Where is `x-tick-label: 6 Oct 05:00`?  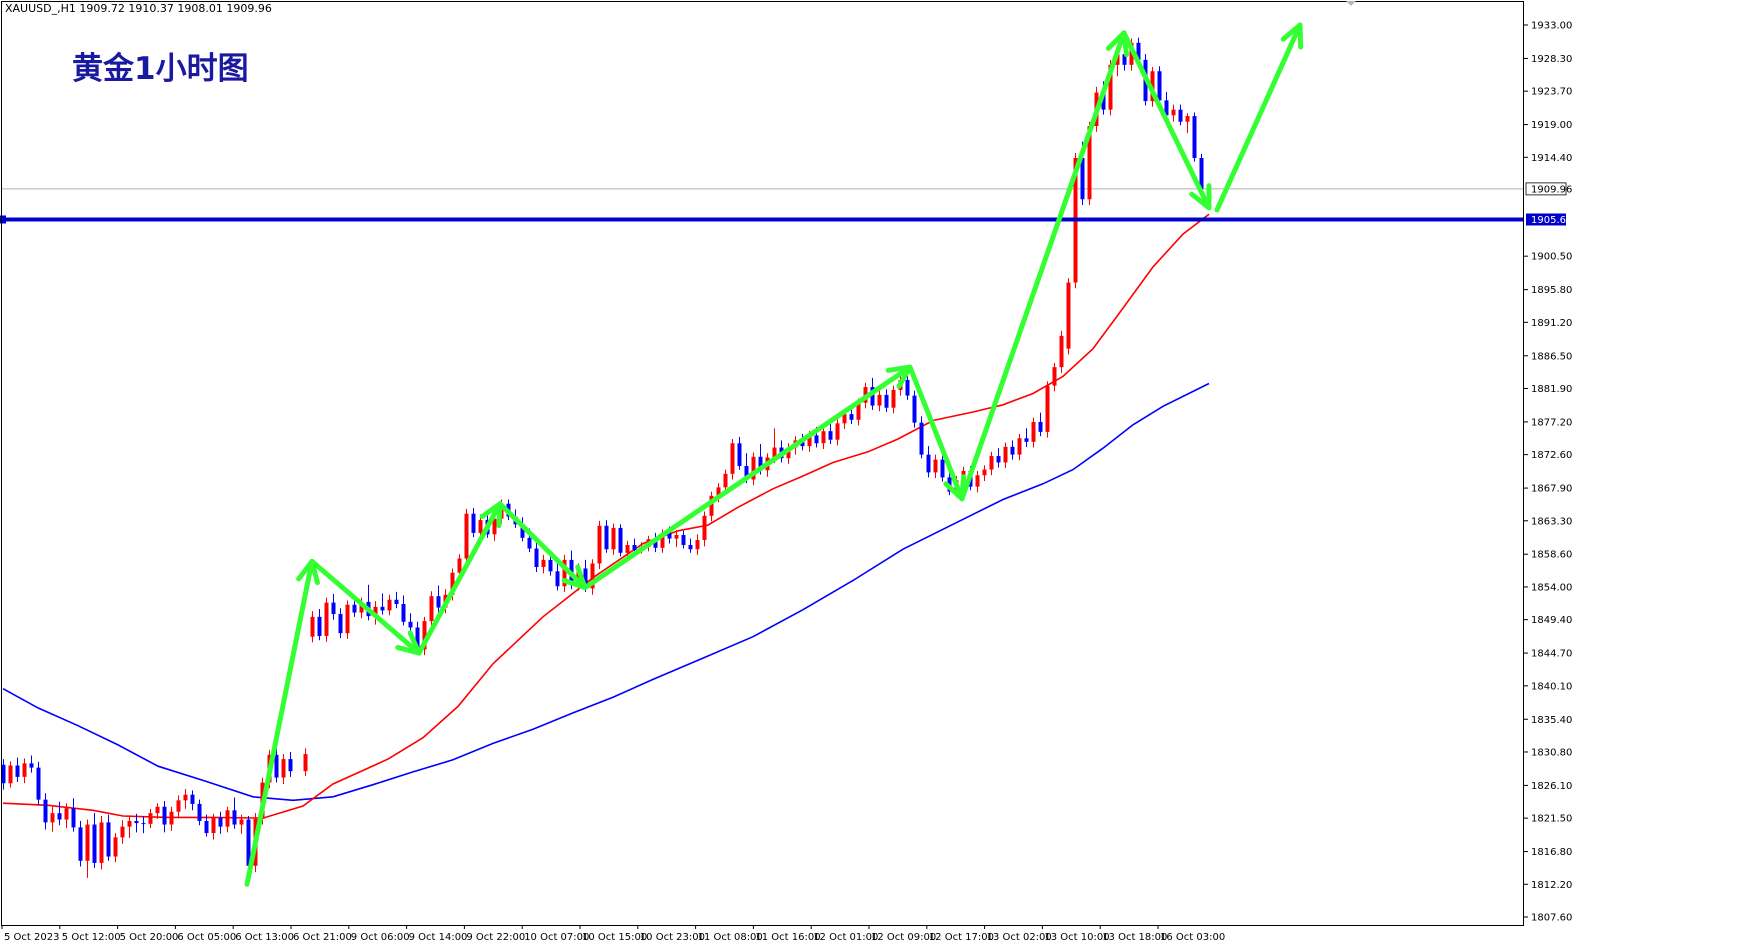 x-tick-label: 6 Oct 05:00 is located at coordinates (206, 937).